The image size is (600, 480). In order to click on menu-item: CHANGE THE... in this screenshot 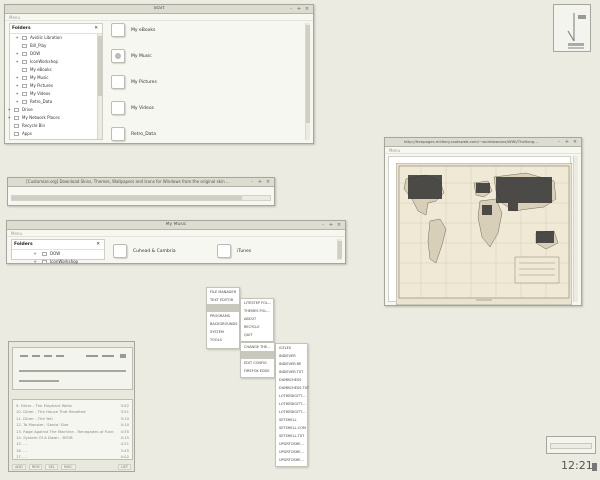, I will do `click(257, 347)`.